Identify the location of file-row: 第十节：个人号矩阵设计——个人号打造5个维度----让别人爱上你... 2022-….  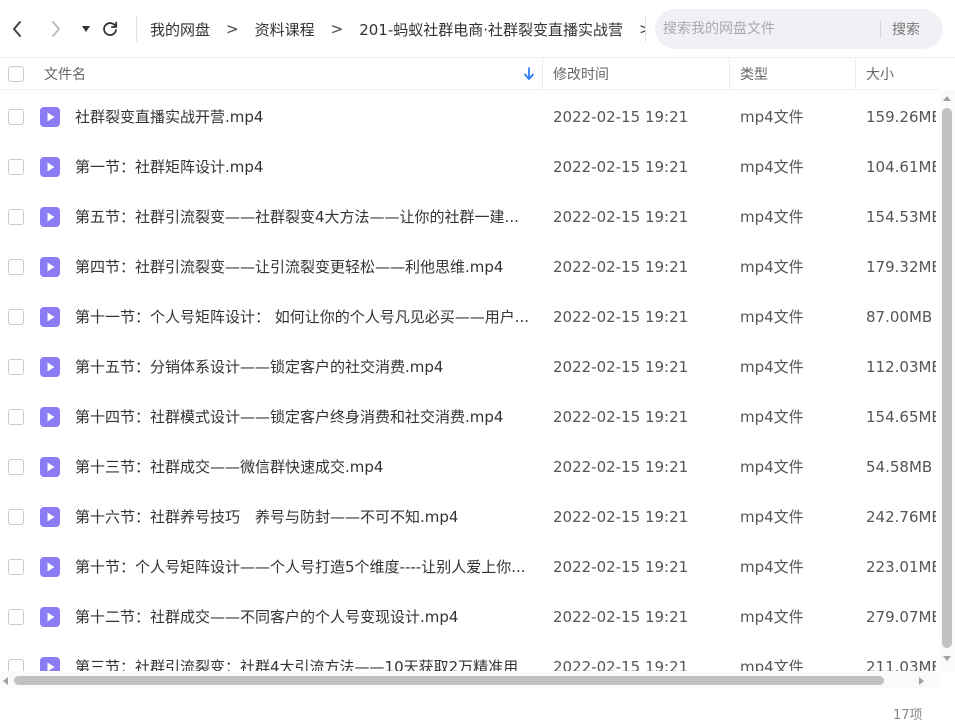
(470, 567).